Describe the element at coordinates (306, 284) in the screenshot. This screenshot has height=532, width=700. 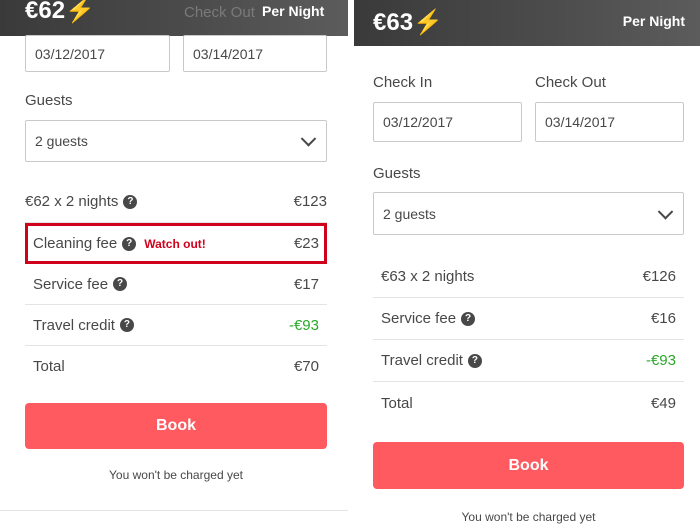
I see `row-value: €17` at that location.